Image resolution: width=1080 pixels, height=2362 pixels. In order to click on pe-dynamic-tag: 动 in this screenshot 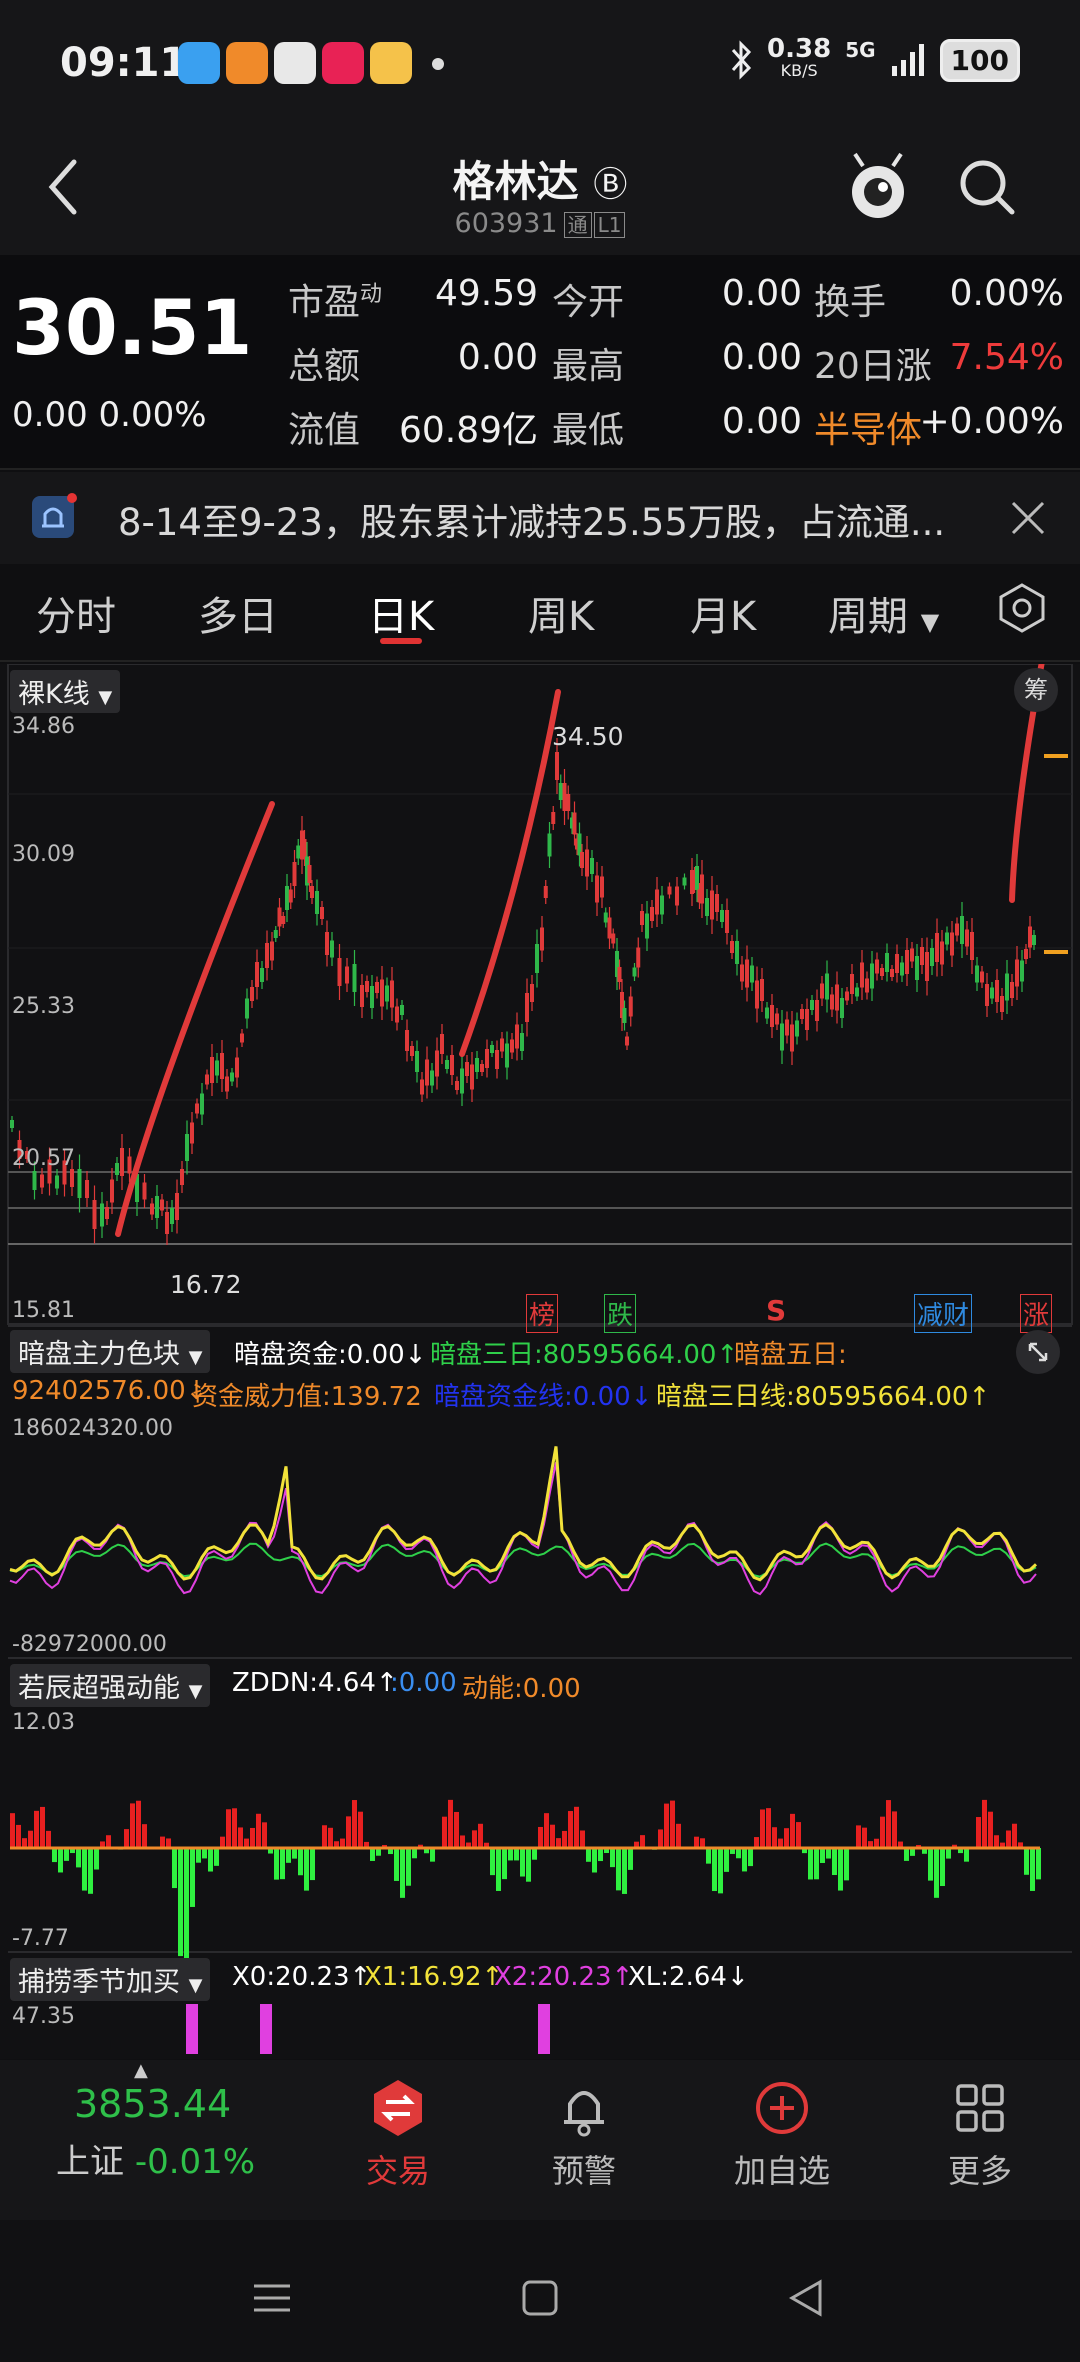, I will do `click(371, 294)`.